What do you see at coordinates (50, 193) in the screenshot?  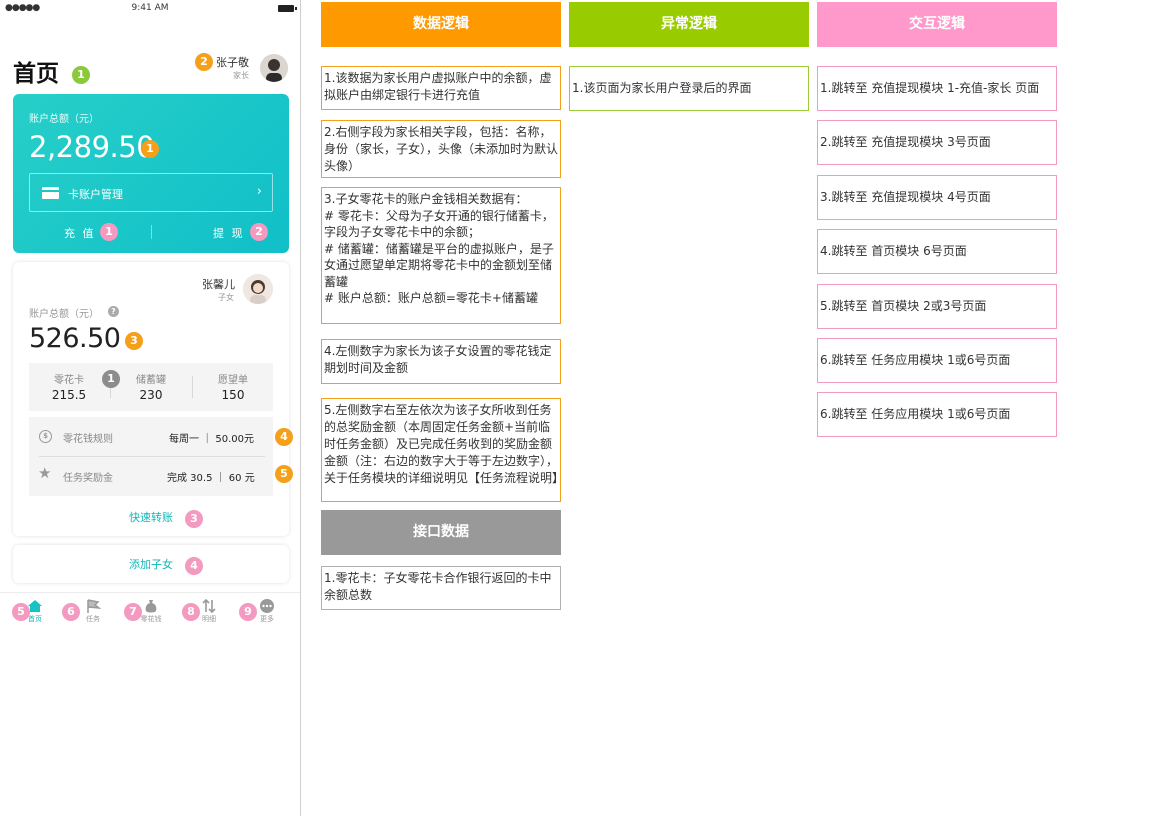 I see `card-icon` at bounding box center [50, 193].